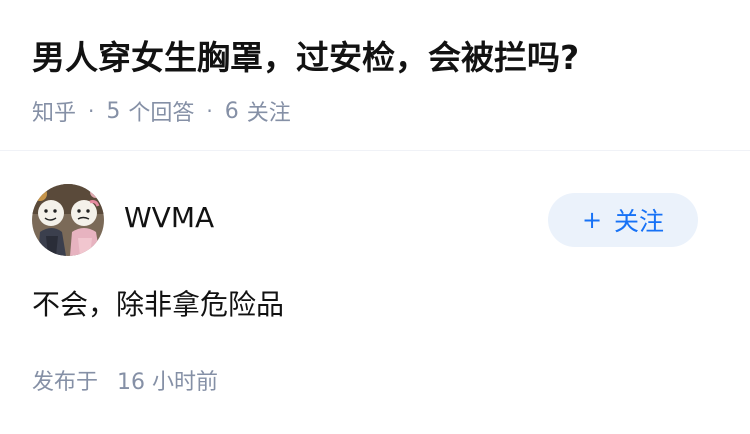 The height and width of the screenshot is (434, 750). Describe the element at coordinates (169, 218) in the screenshot. I see `author-name: WVMA` at that location.